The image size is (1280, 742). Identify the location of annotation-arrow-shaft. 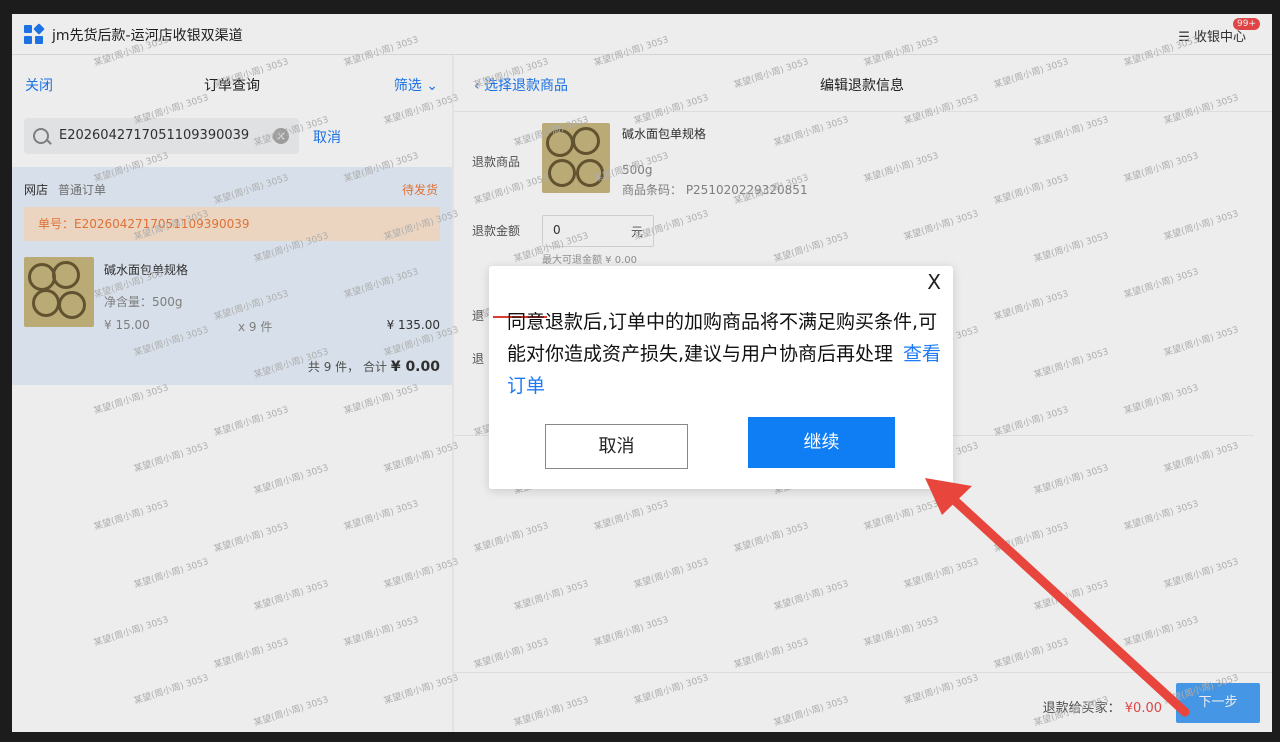
(1068, 605).